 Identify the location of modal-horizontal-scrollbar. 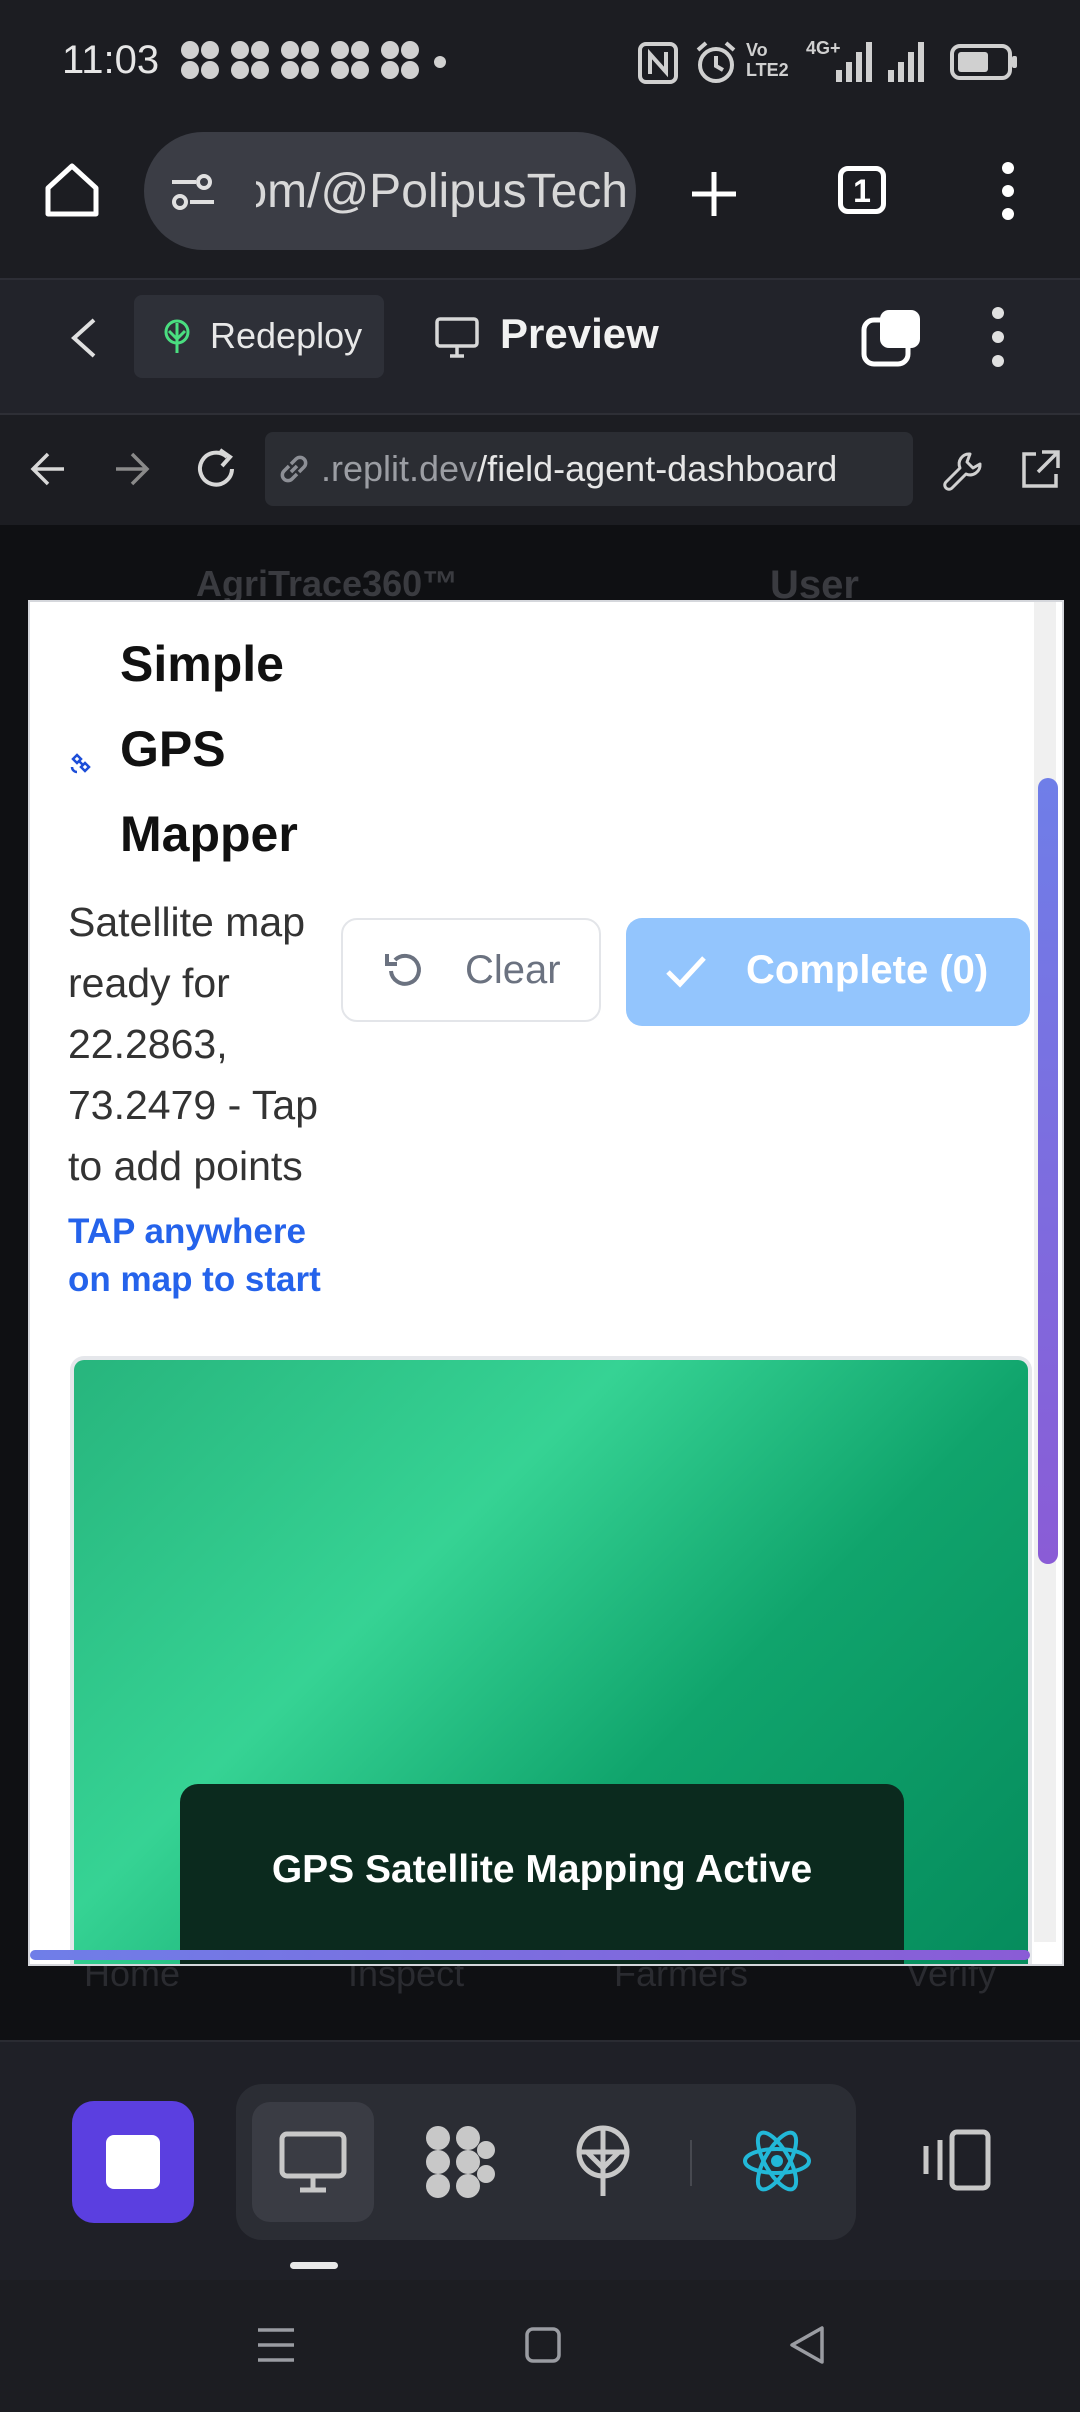
(530, 1955).